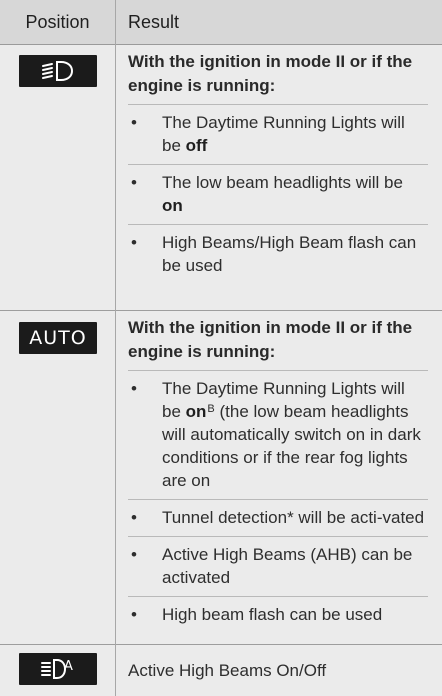  I want to click on list-item: • High Beams/High Beam flash can be used, so click(278, 254).